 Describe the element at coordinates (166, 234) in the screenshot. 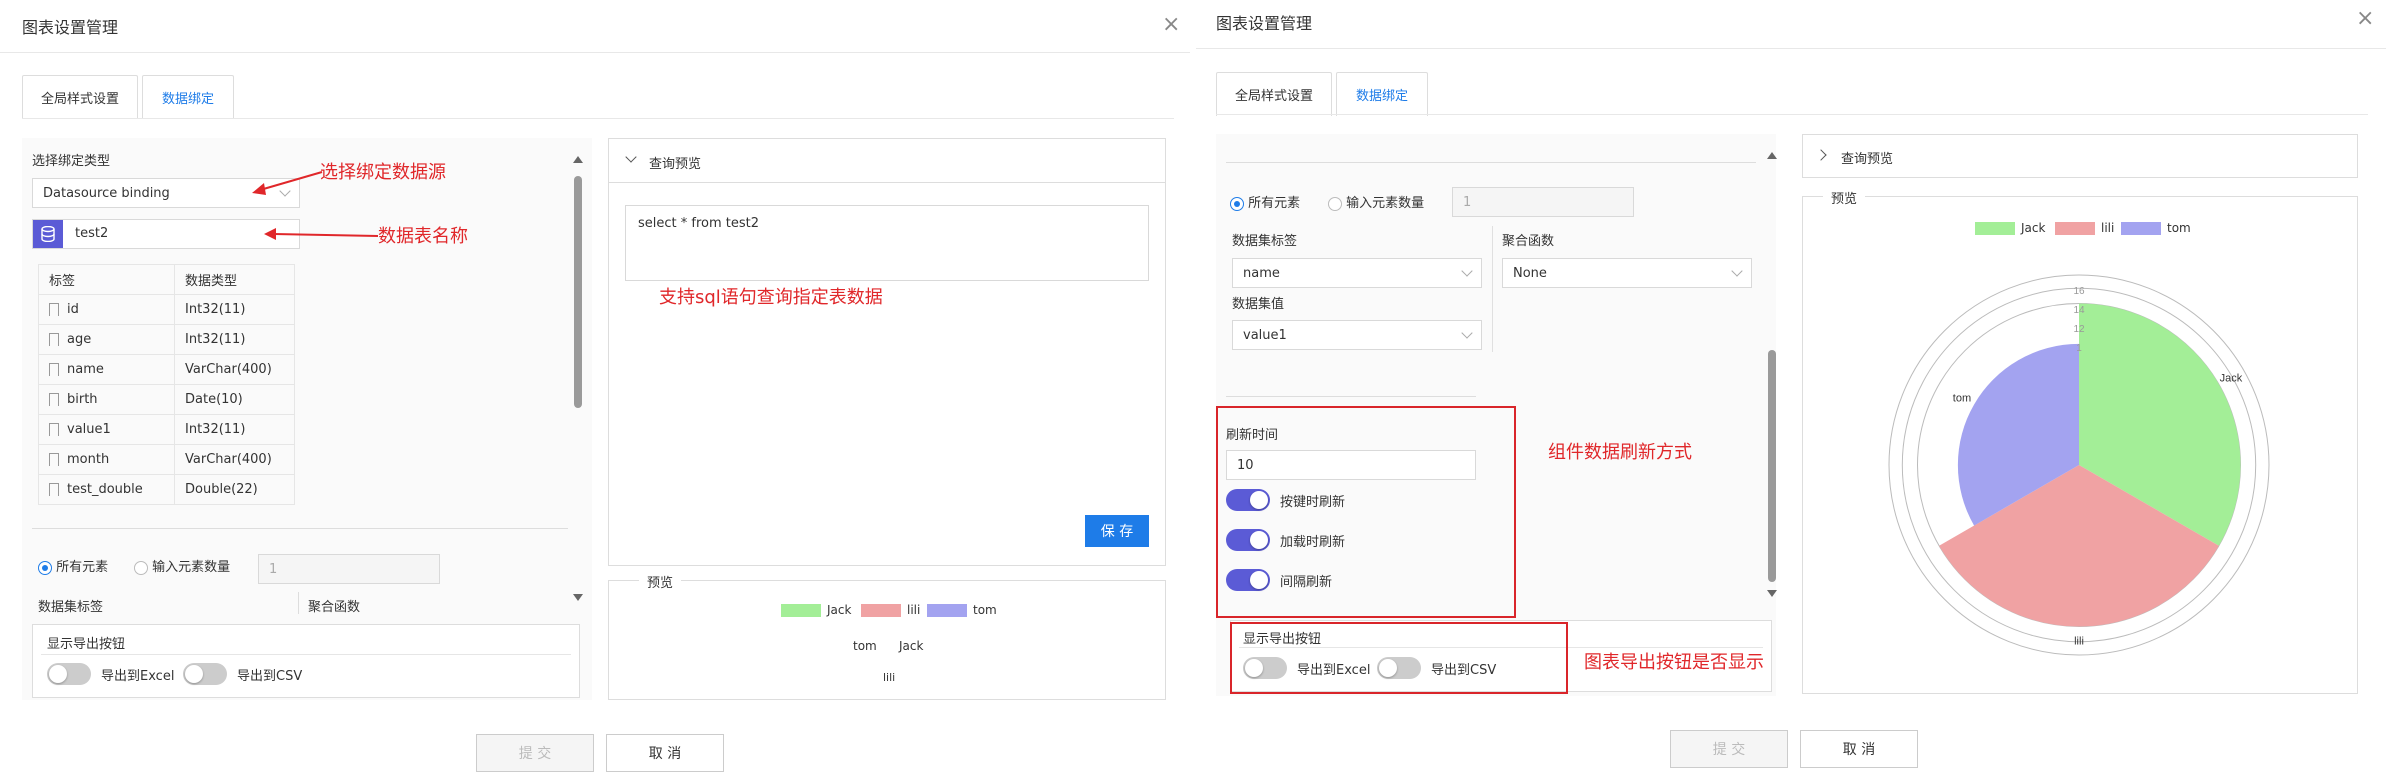

I see `table-name-field: test2` at that location.